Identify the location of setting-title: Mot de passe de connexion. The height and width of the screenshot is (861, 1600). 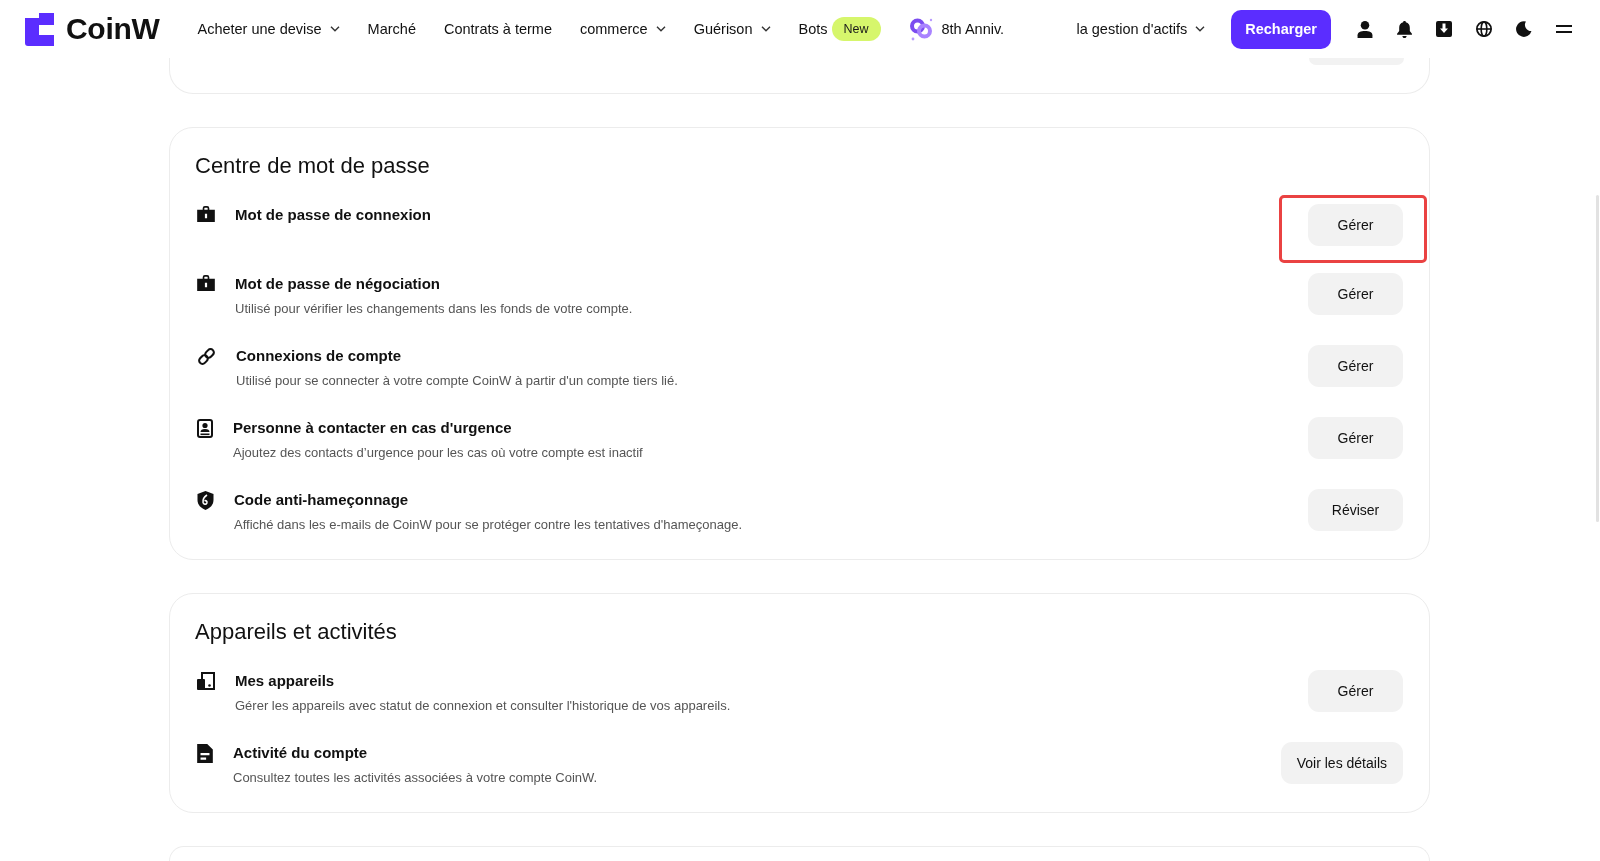
(333, 215).